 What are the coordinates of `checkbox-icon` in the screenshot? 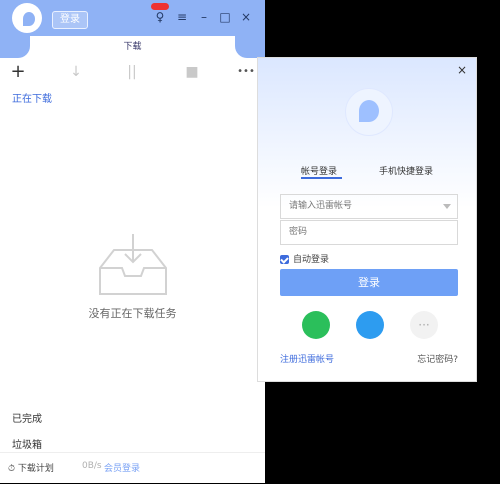 It's located at (284, 259).